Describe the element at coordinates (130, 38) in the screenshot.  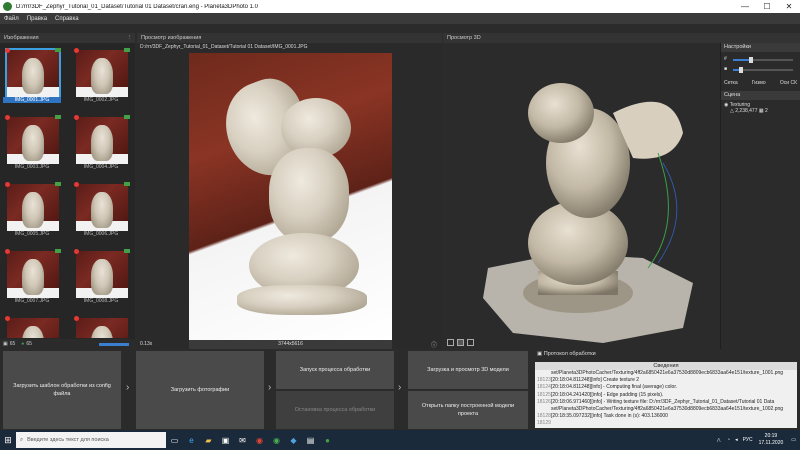
I see `panel-menu-icon: ⋮` at that location.